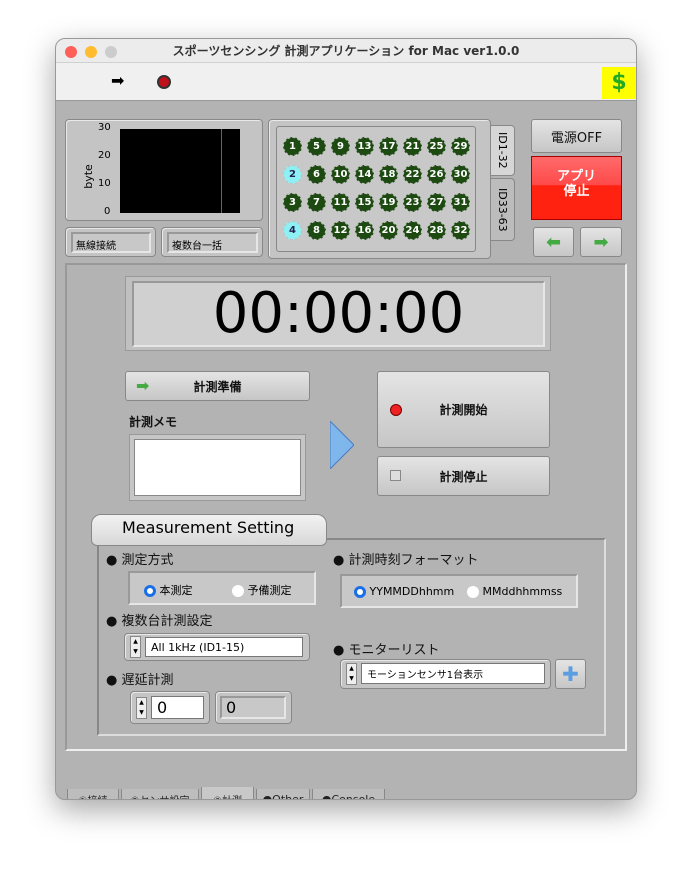 The height and width of the screenshot is (875, 692). Describe the element at coordinates (159, 621) in the screenshot. I see `multi-label: ● 複数台計測設定` at that location.